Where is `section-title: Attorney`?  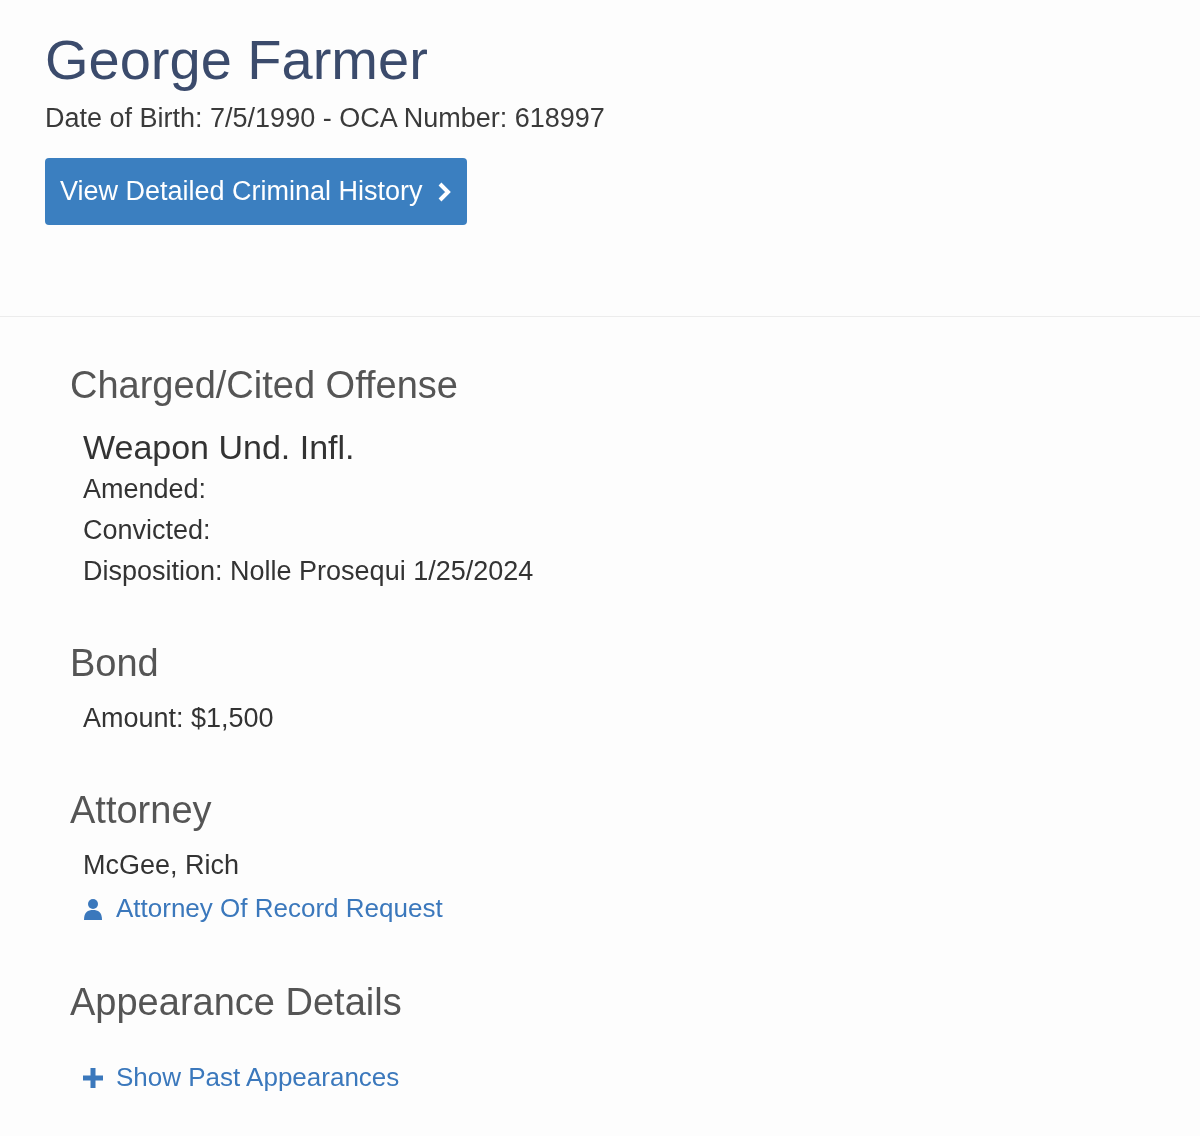
section-title: Attorney is located at coordinates (141, 810).